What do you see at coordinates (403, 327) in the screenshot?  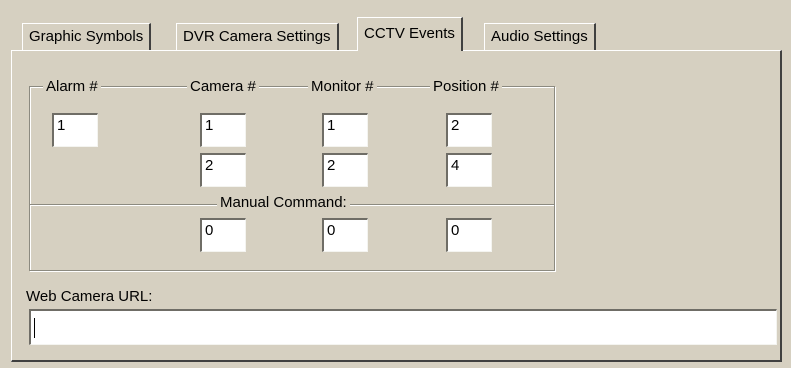 I see `web-camera-url-field` at bounding box center [403, 327].